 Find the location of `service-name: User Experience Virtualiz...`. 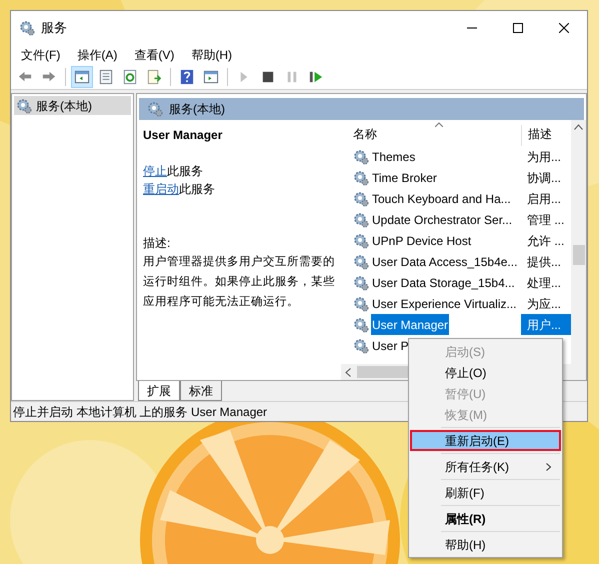

service-name: User Experience Virtualiz... is located at coordinates (444, 304).